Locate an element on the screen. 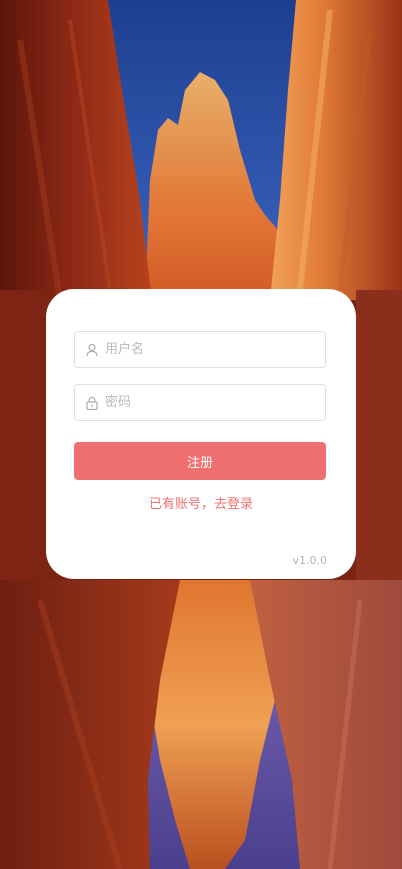  password-field is located at coordinates (200, 402).